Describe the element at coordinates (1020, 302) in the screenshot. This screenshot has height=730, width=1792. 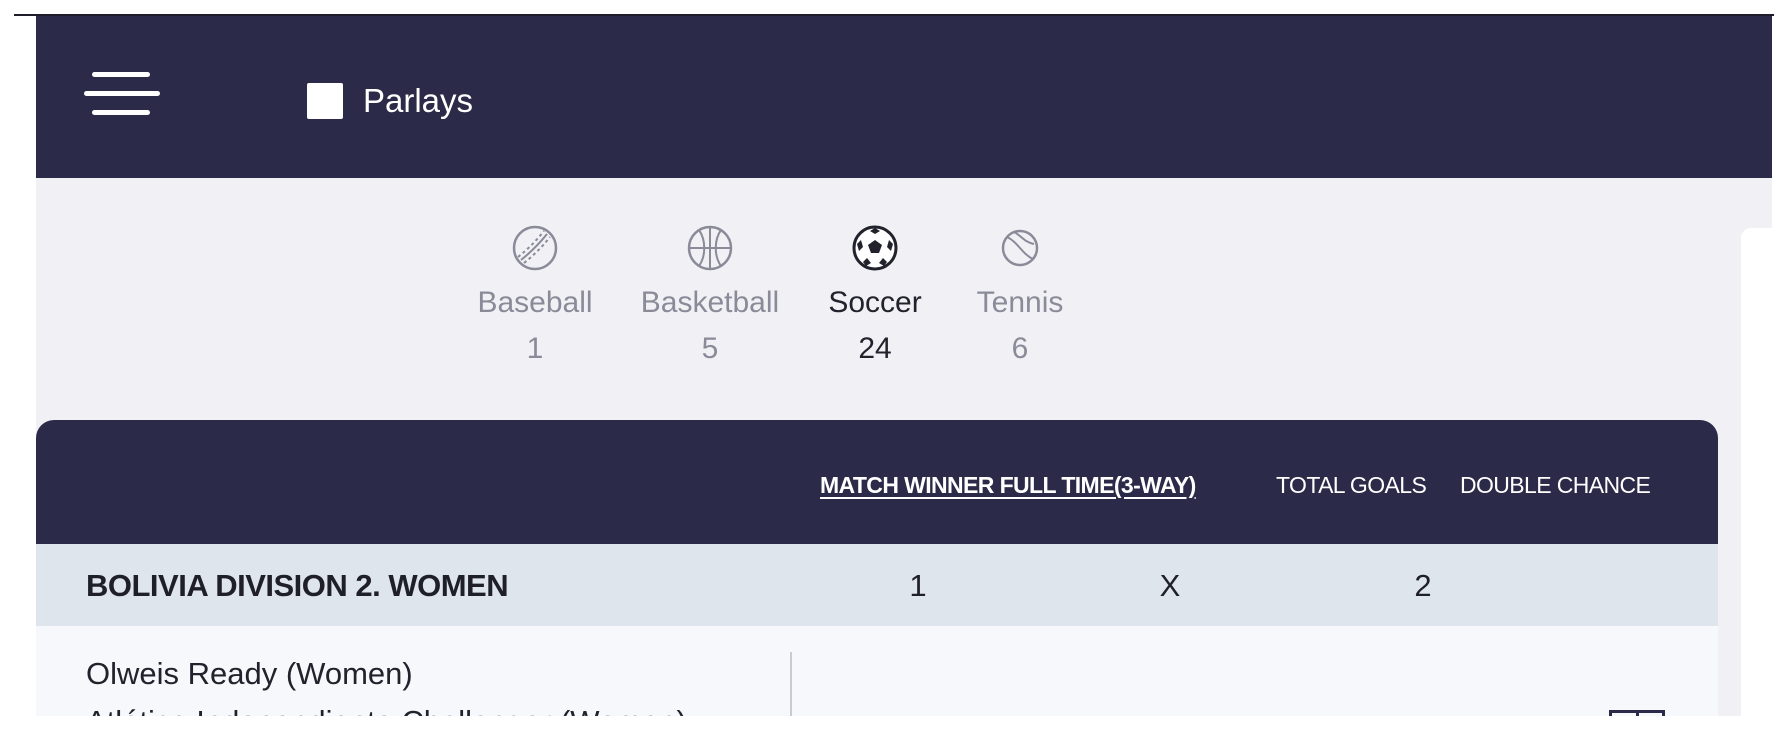
I see `sport-name: Tennis` at that location.